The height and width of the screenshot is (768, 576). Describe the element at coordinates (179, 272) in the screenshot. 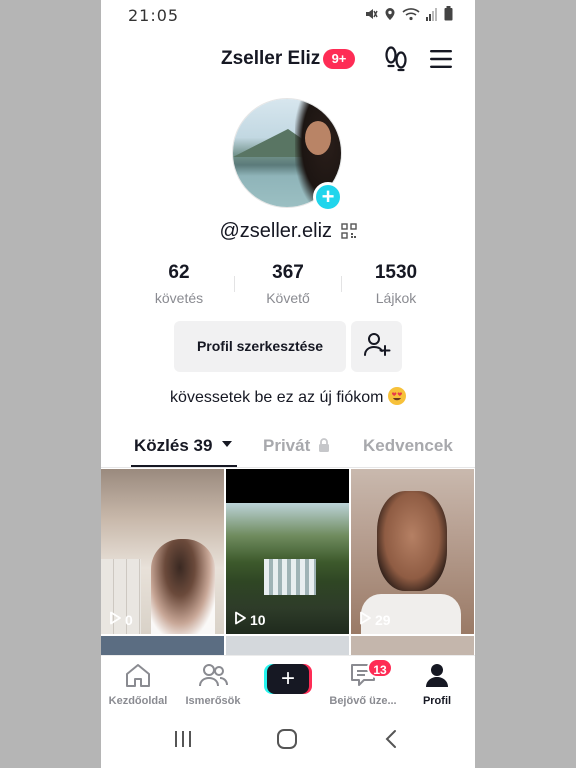

I see `stat-following-value: 62` at that location.